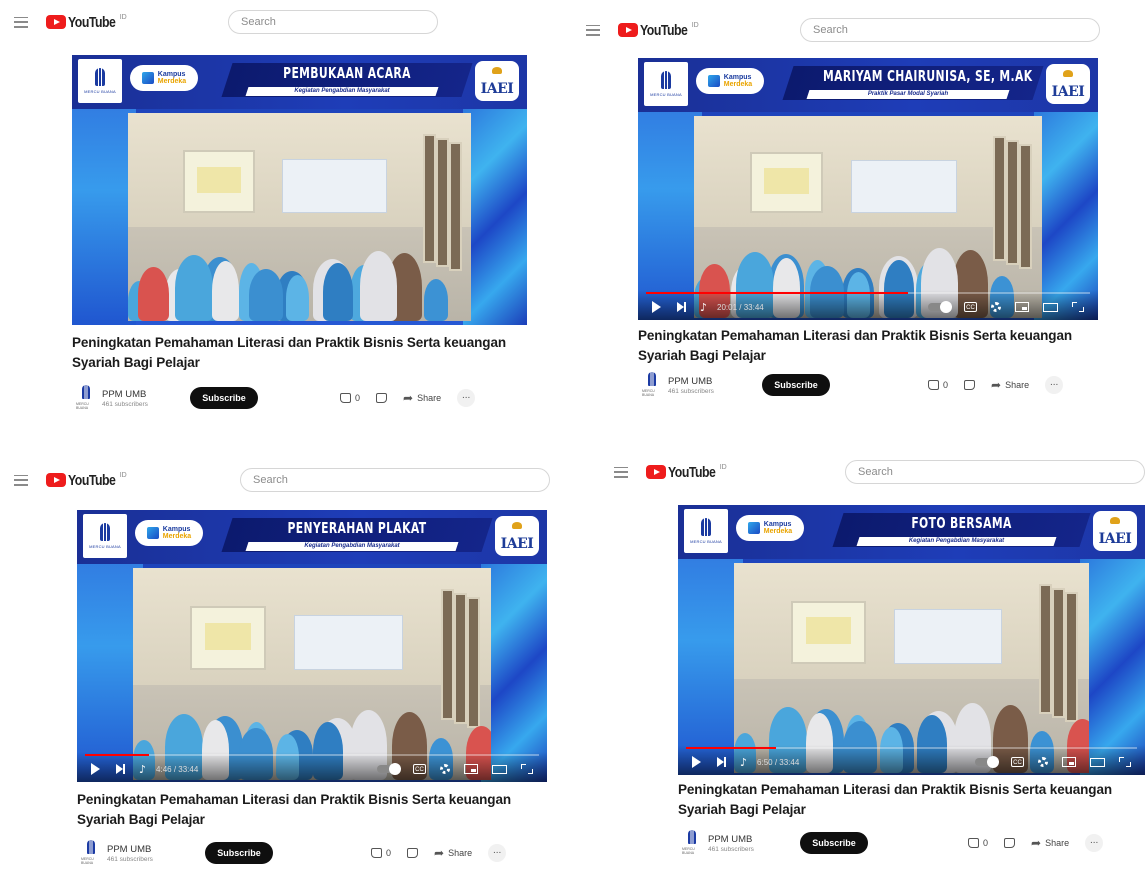 The width and height of the screenshot is (1145, 895). I want to click on kampus-merdeka-text: Kampus Merdeka, so click(778, 528).